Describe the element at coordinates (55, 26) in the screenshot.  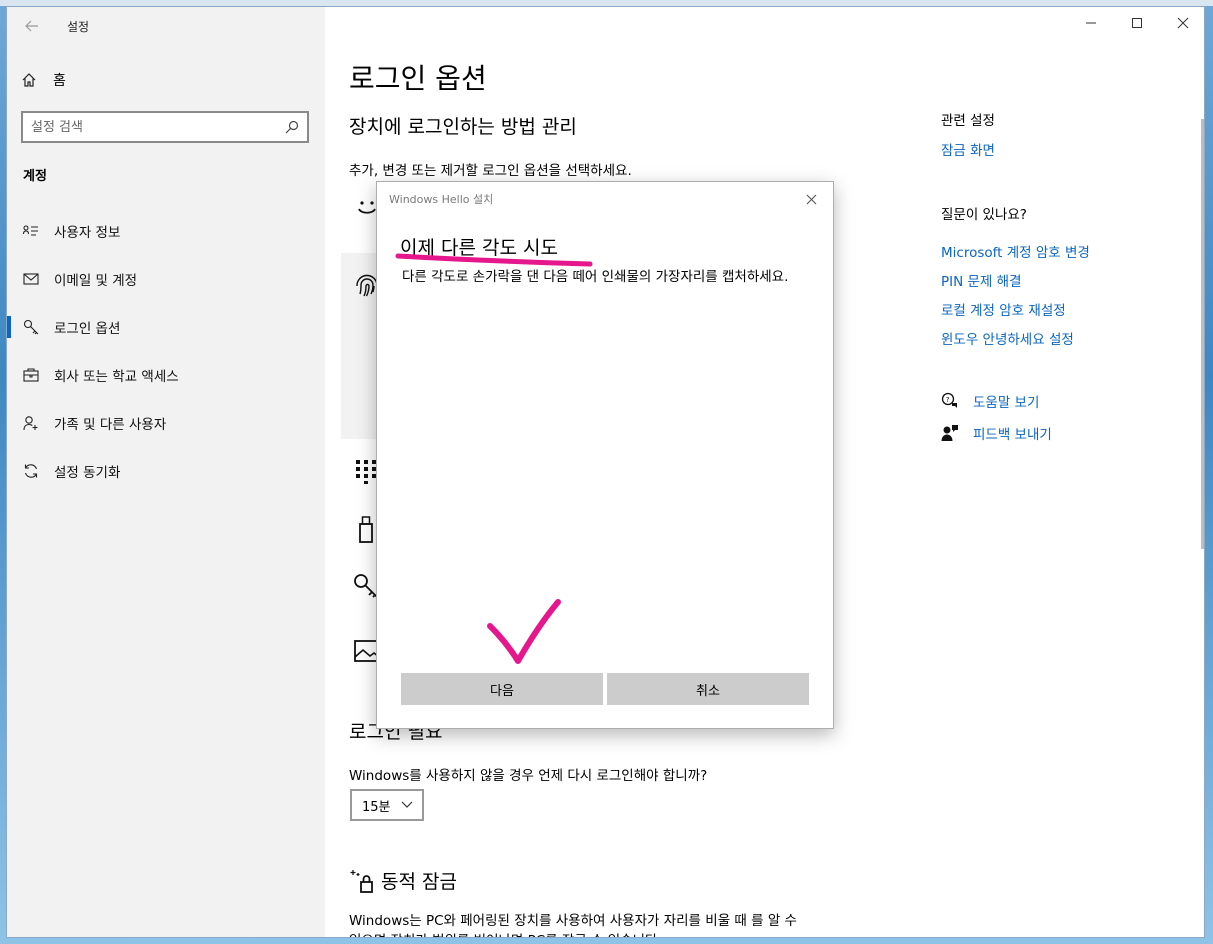
I see `titlebar: 설정` at that location.